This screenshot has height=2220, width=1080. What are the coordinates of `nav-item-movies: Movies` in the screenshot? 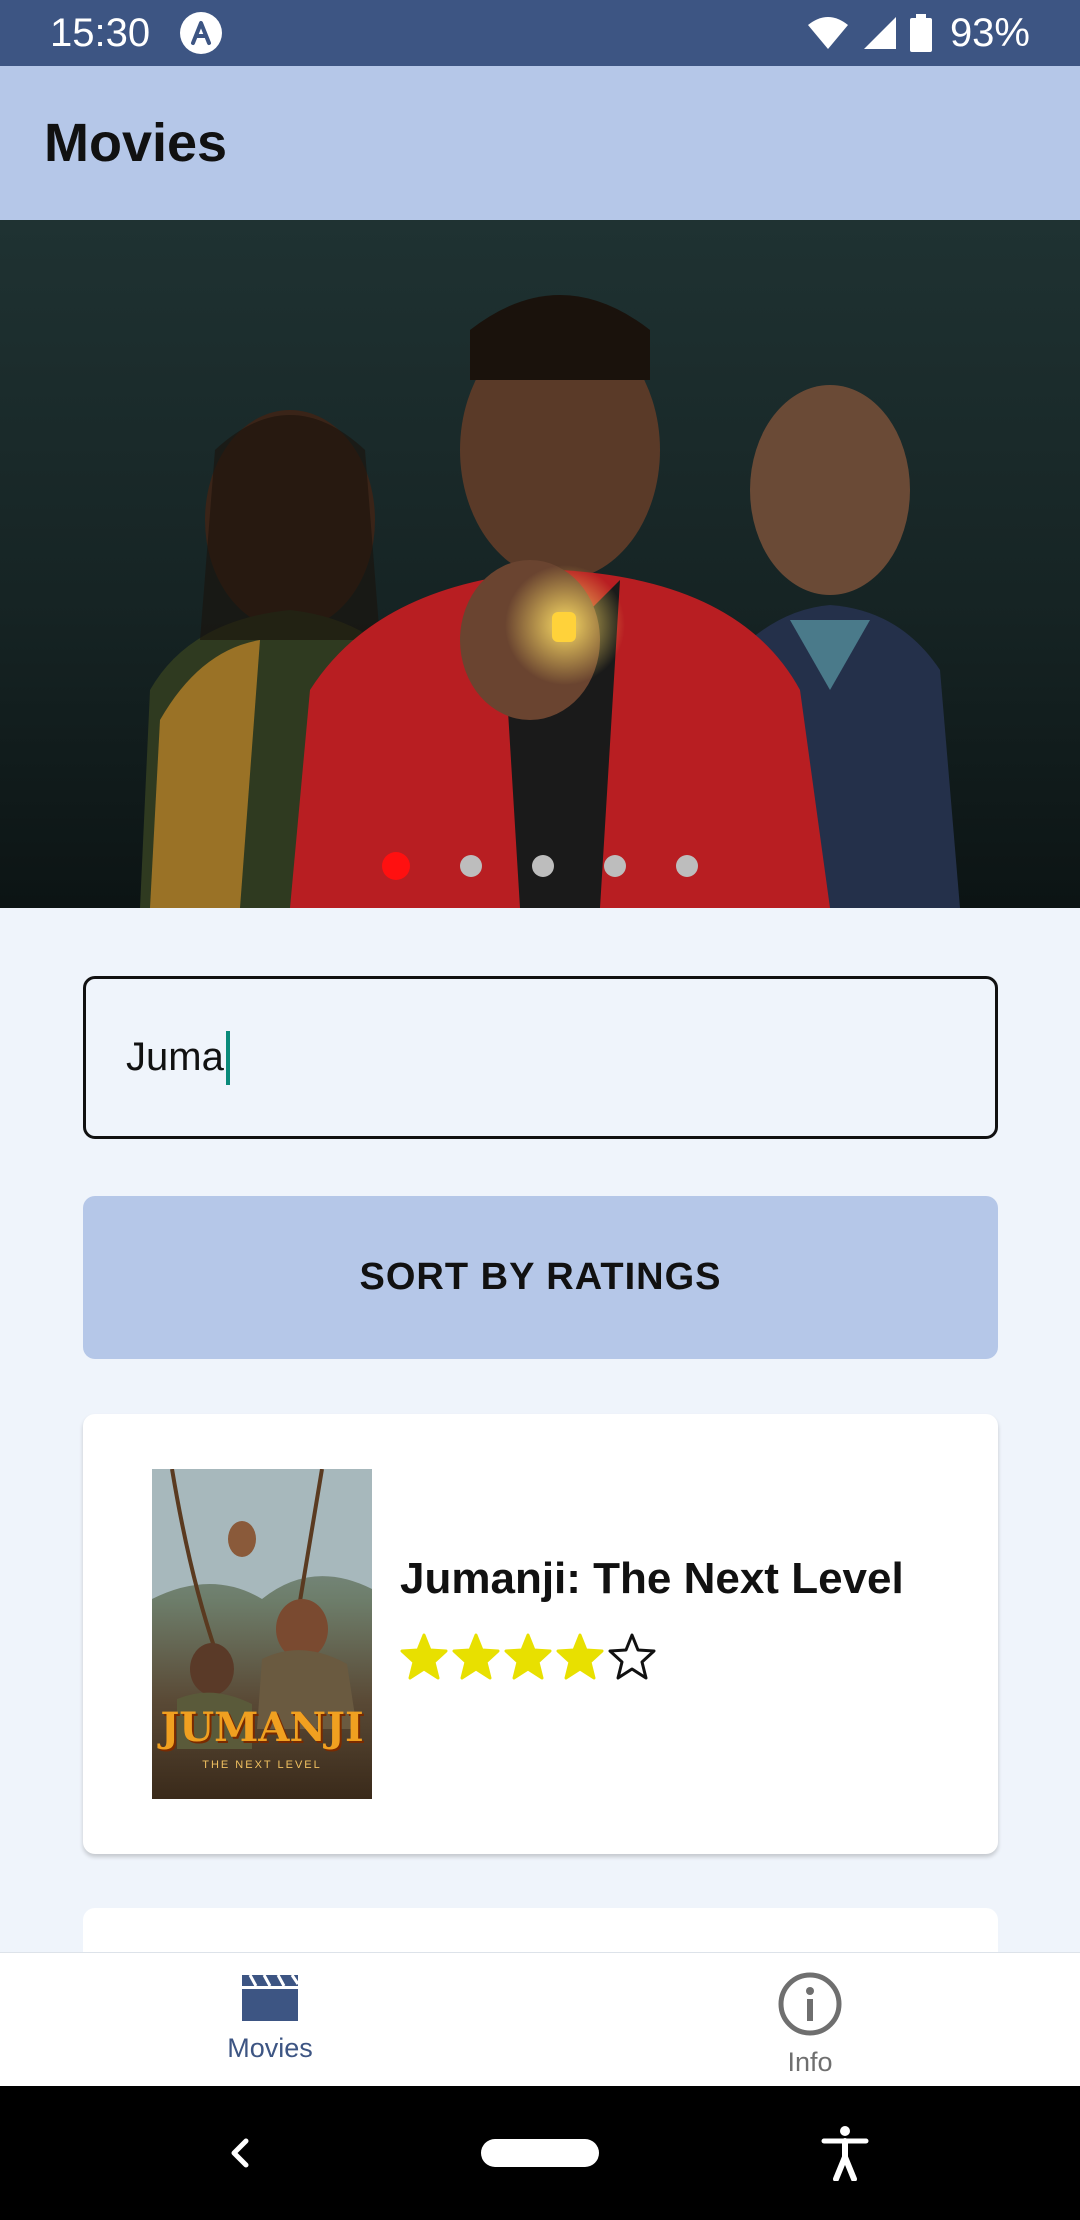 It's located at (270, 2019).